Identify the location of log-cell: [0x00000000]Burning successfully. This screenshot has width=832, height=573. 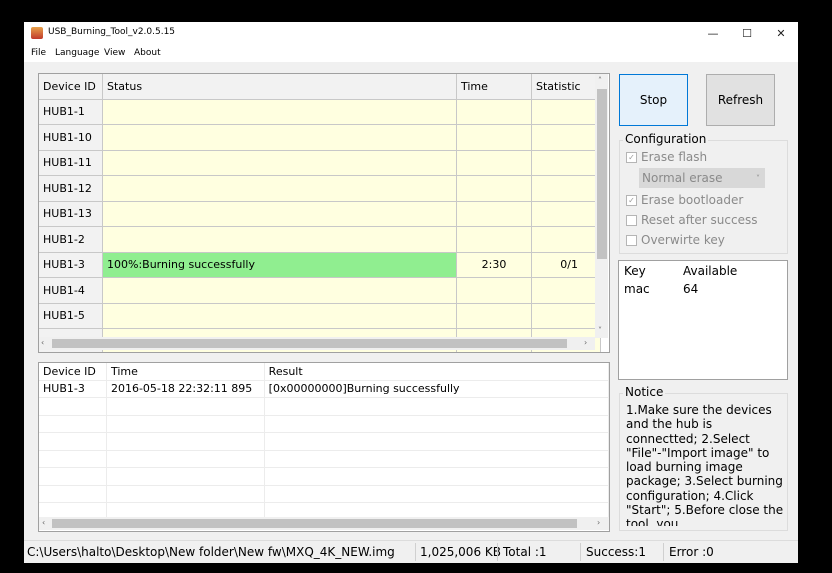
(436, 389).